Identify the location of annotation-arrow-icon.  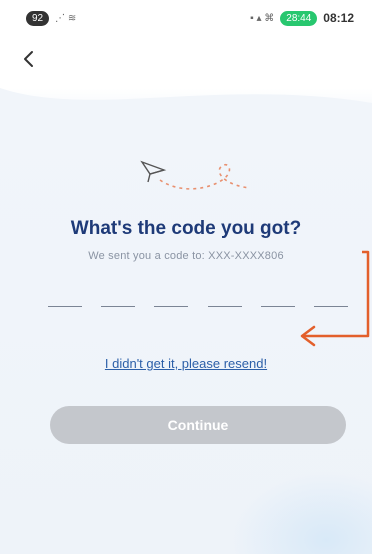
(335, 298).